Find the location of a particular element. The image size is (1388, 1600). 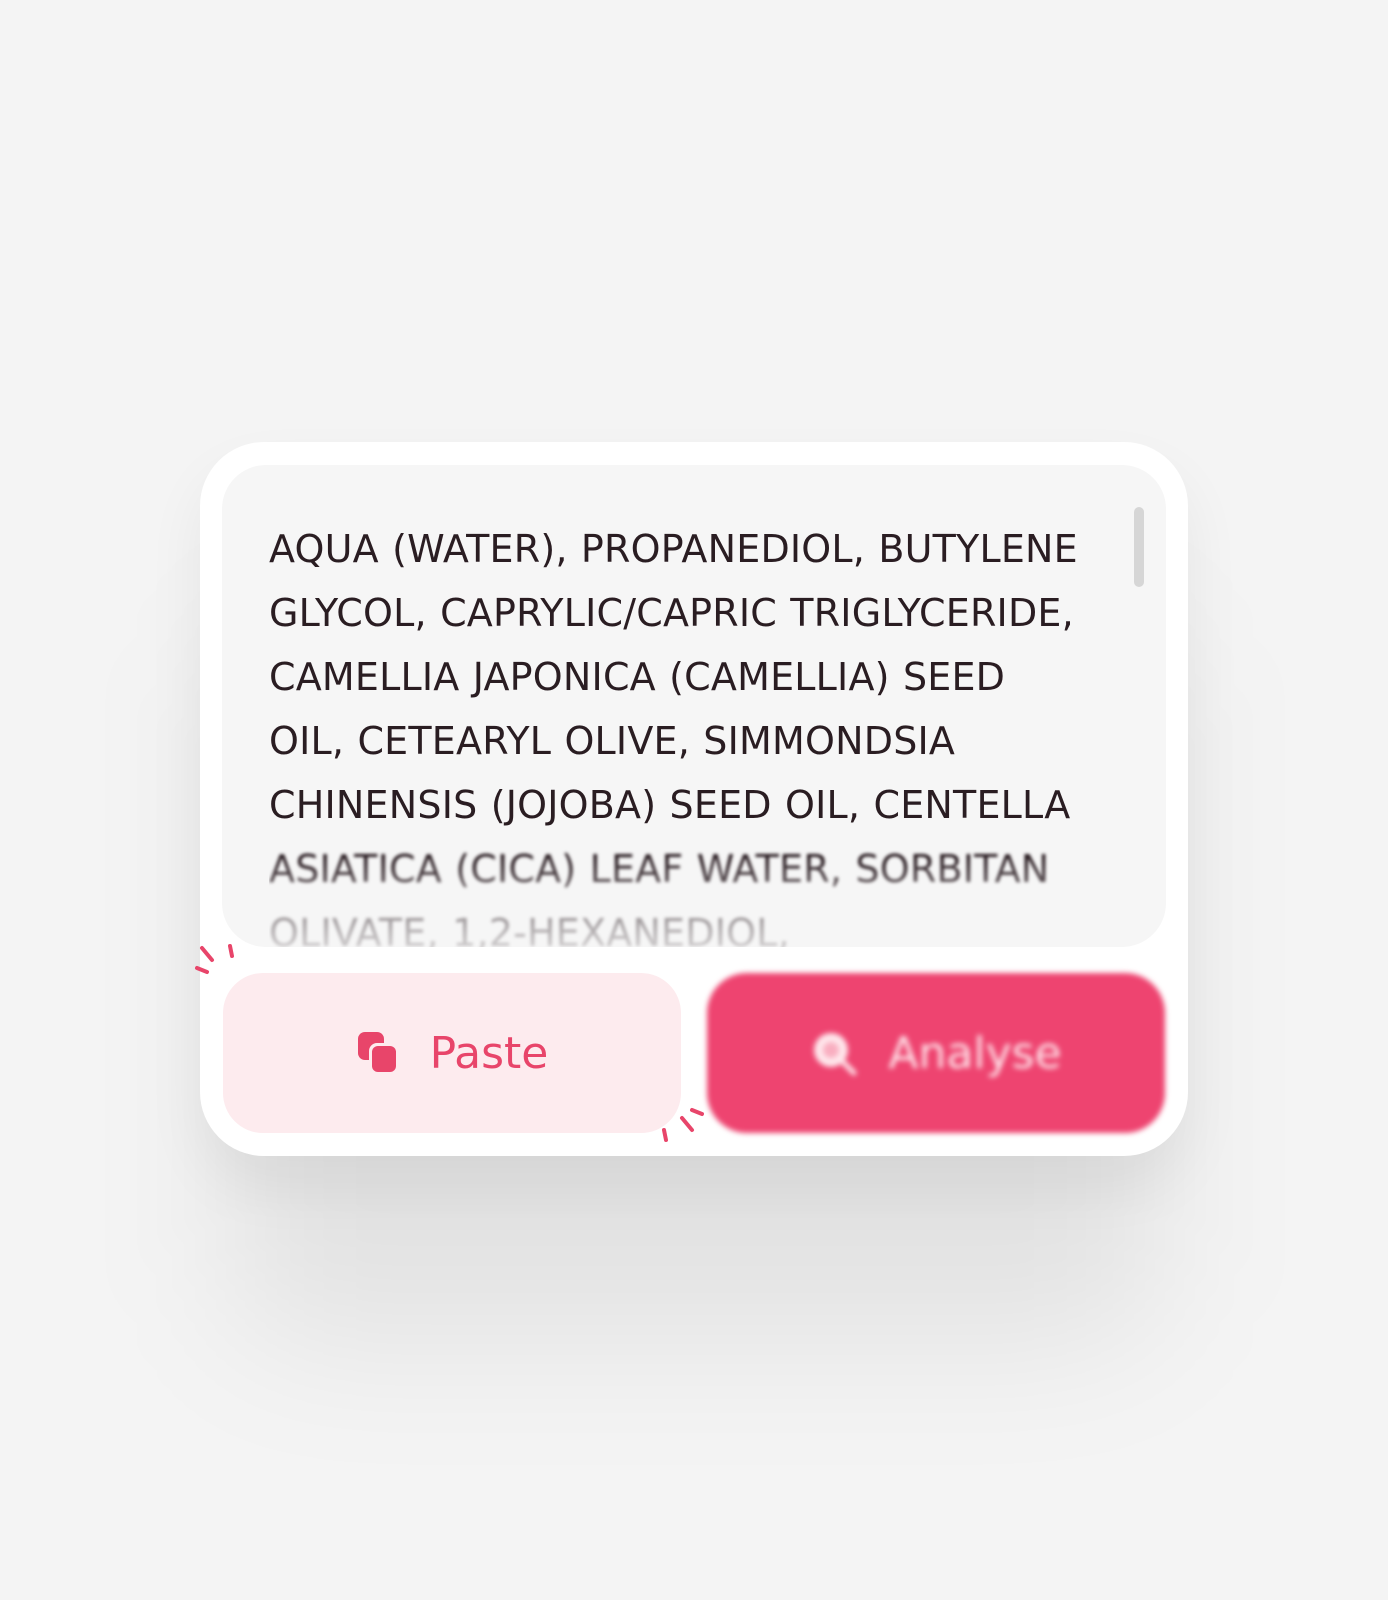

analyse-button: Analyse is located at coordinates (936, 1053).